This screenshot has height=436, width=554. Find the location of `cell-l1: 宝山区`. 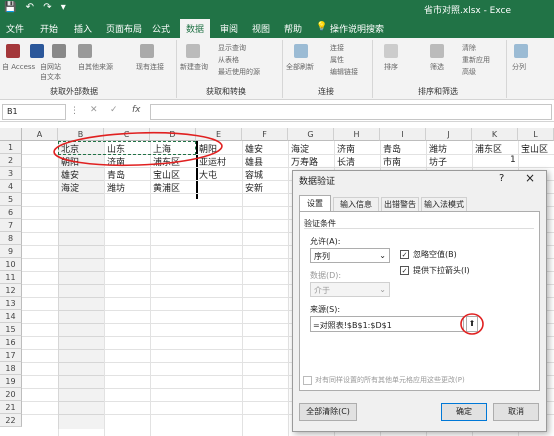

cell-l1: 宝山区 is located at coordinates (534, 148).